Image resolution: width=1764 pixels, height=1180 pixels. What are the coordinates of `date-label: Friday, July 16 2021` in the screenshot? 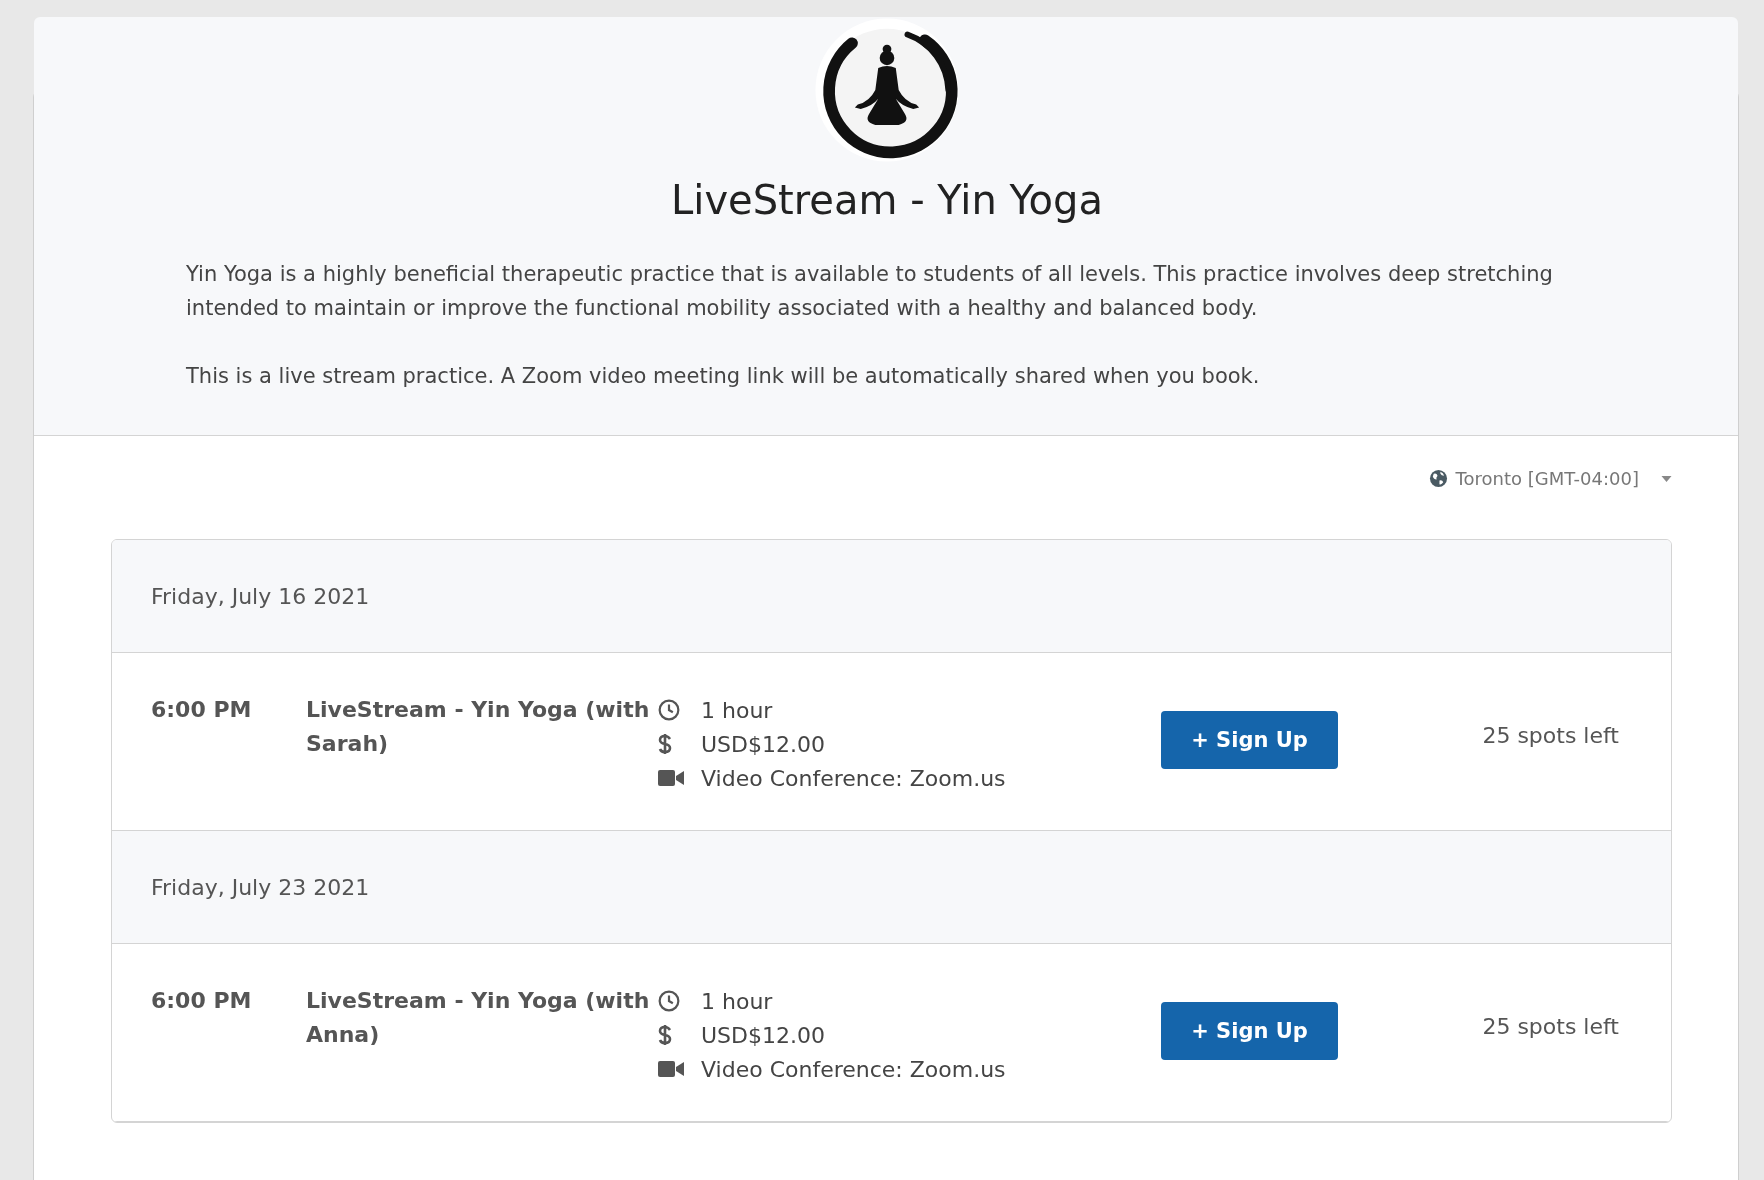 It's located at (260, 596).